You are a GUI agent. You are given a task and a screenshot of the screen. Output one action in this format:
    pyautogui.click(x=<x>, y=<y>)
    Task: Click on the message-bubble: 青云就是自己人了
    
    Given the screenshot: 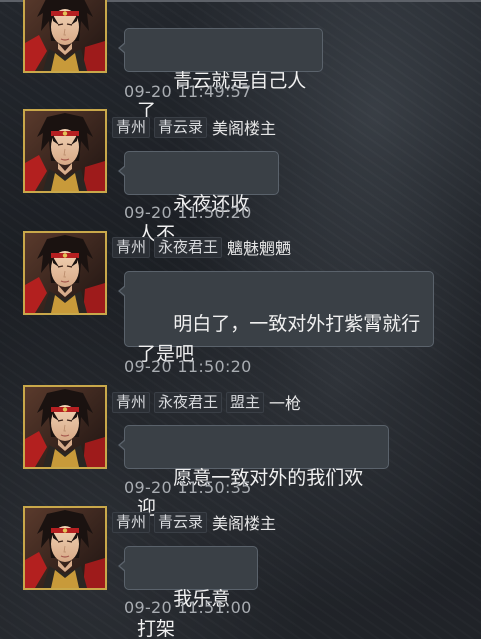 What is the action you would take?
    pyautogui.click(x=220, y=75)
    